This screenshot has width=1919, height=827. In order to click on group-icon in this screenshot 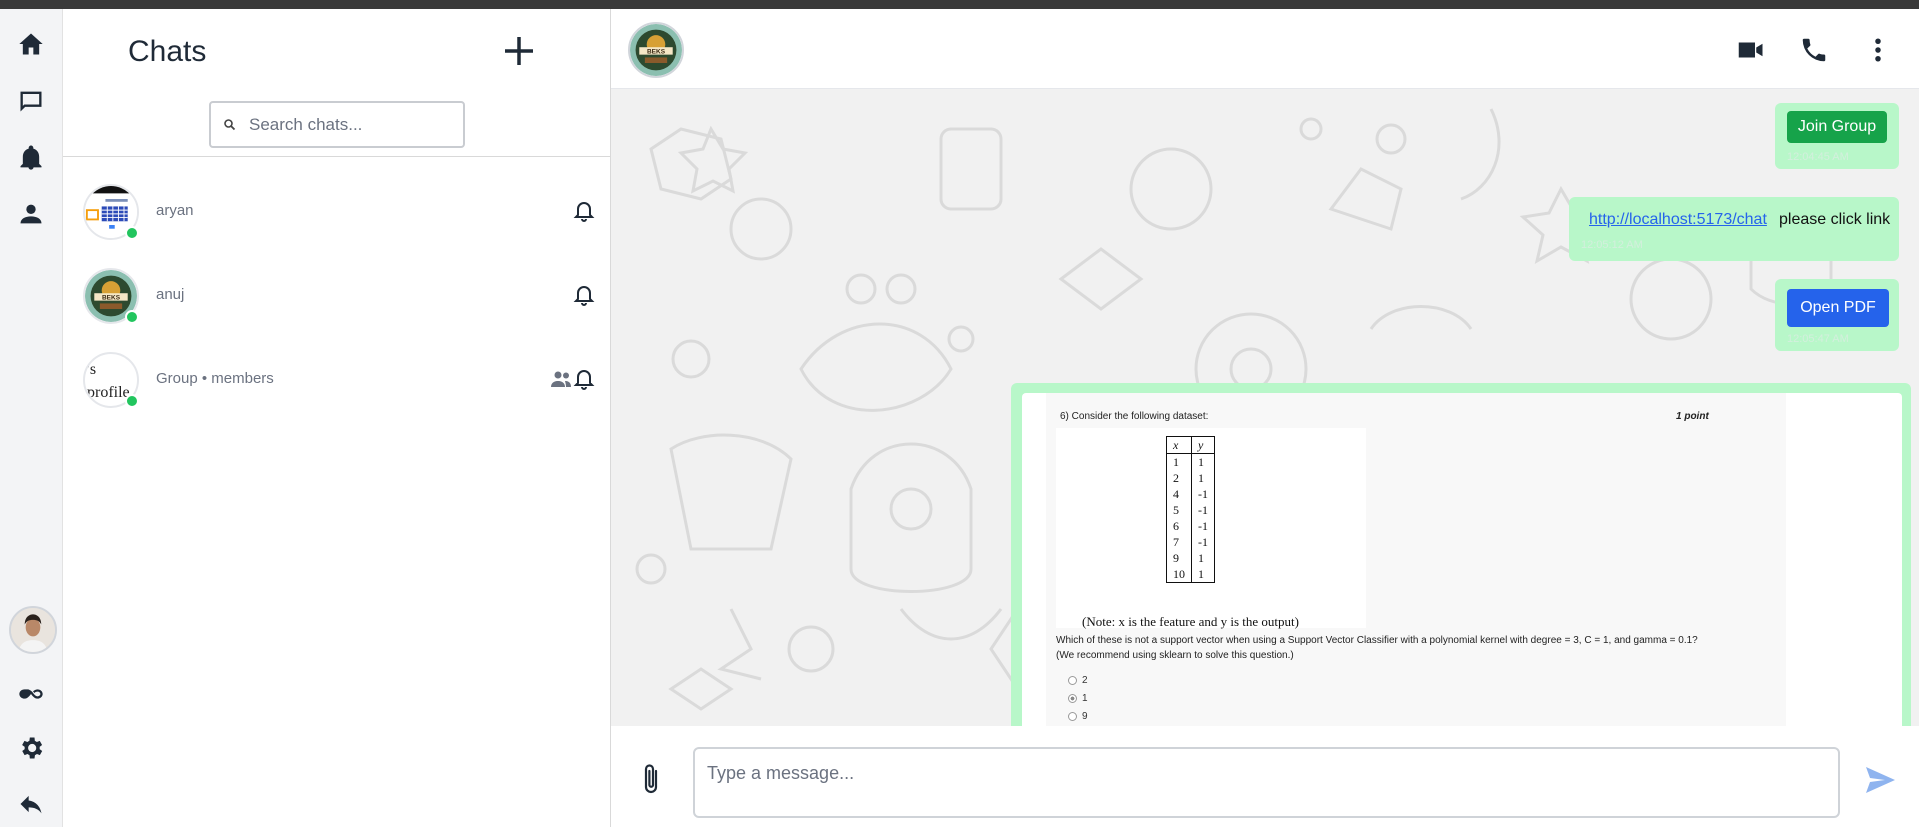, I will do `click(561, 379)`.